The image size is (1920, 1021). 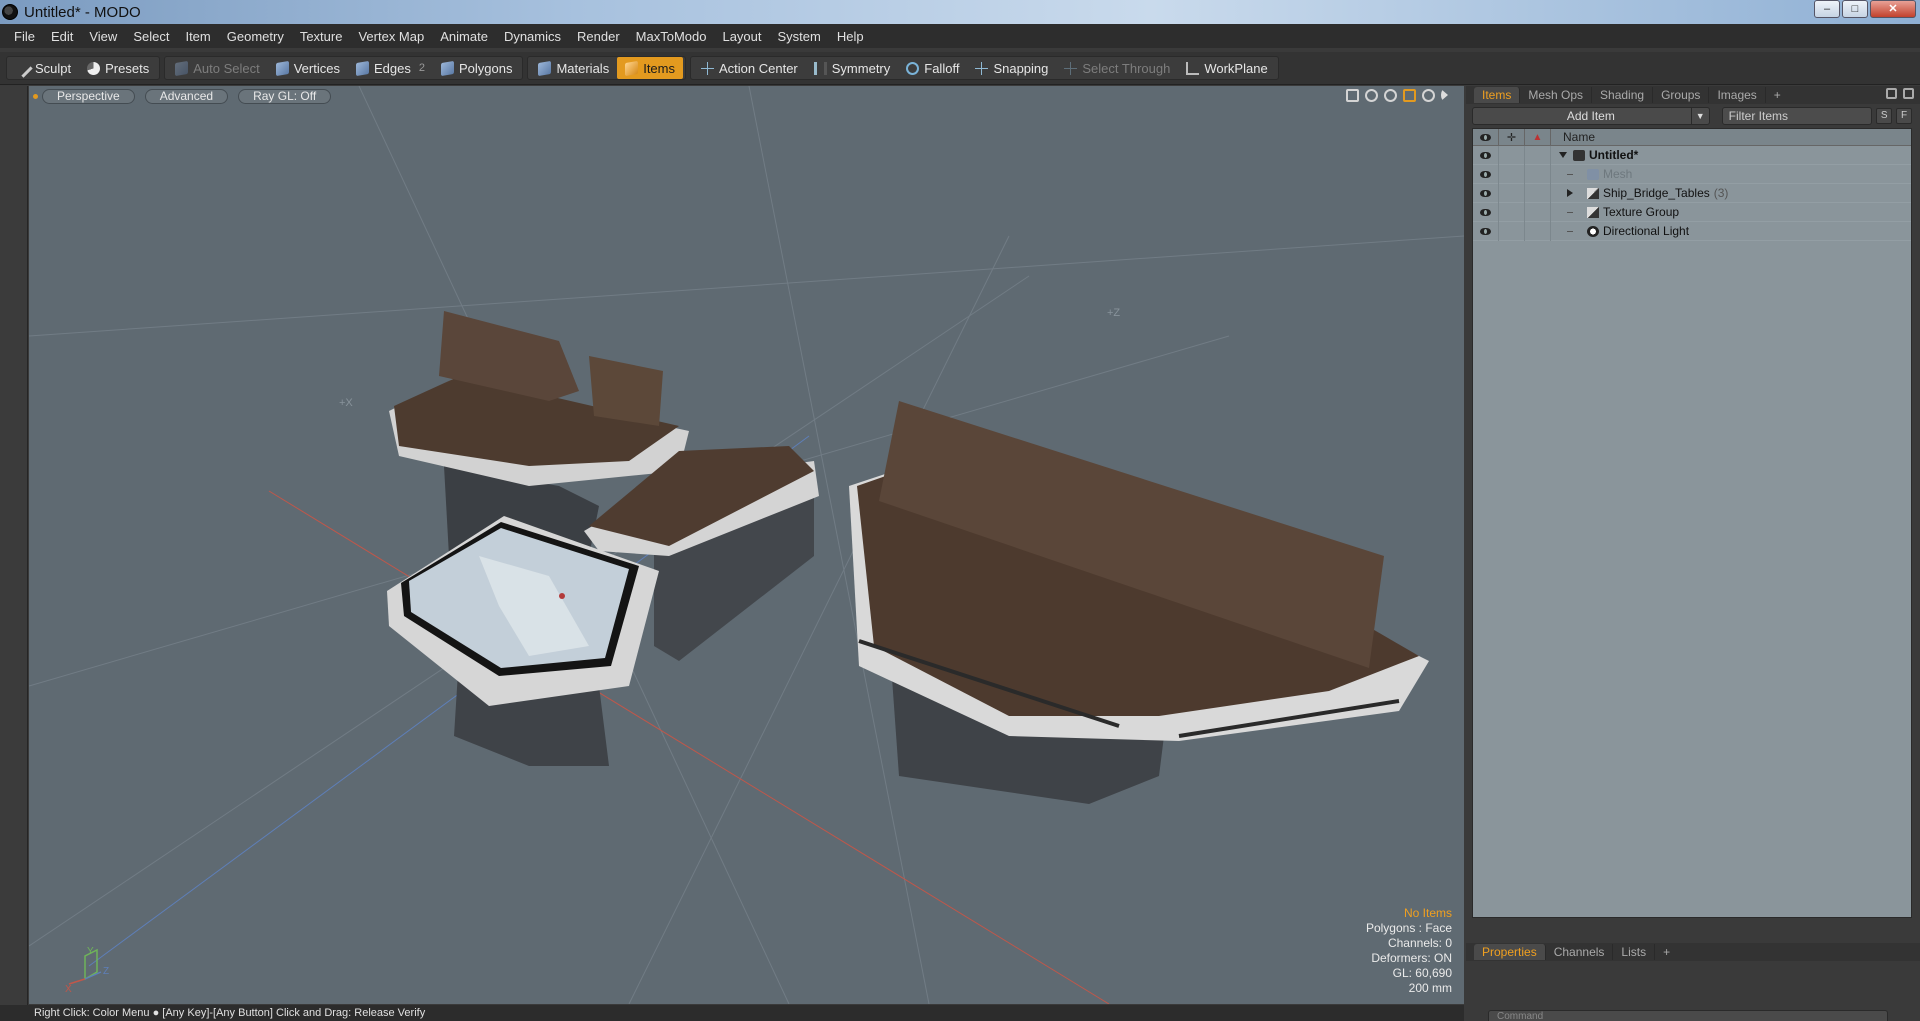 I want to click on sculpt-presets-group: Sculpt Presets, so click(x=83, y=68).